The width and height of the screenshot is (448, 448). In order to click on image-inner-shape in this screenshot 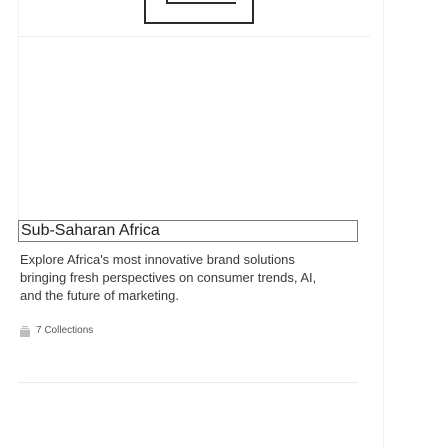, I will do `click(201, 2)`.